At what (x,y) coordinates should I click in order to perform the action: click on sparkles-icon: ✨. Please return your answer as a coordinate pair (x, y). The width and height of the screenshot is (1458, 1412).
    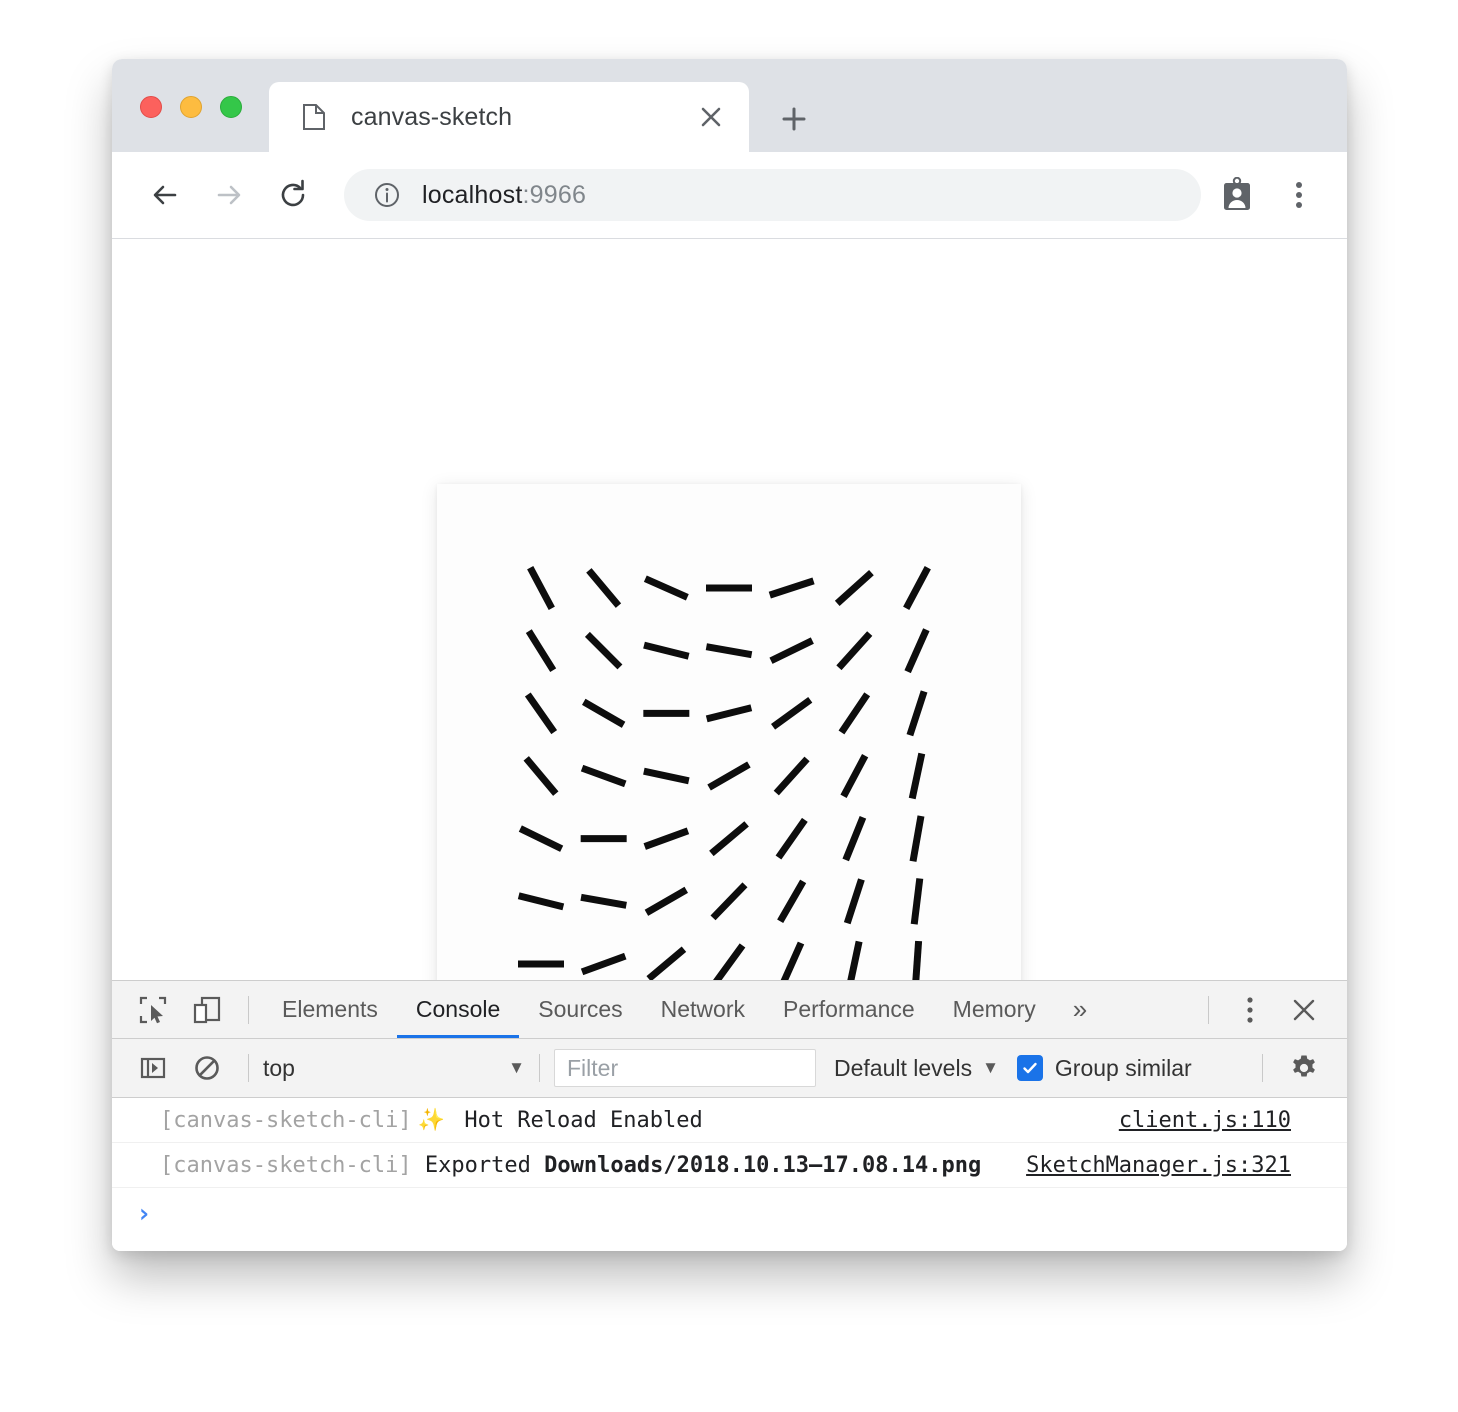
    Looking at the image, I should click on (431, 1120).